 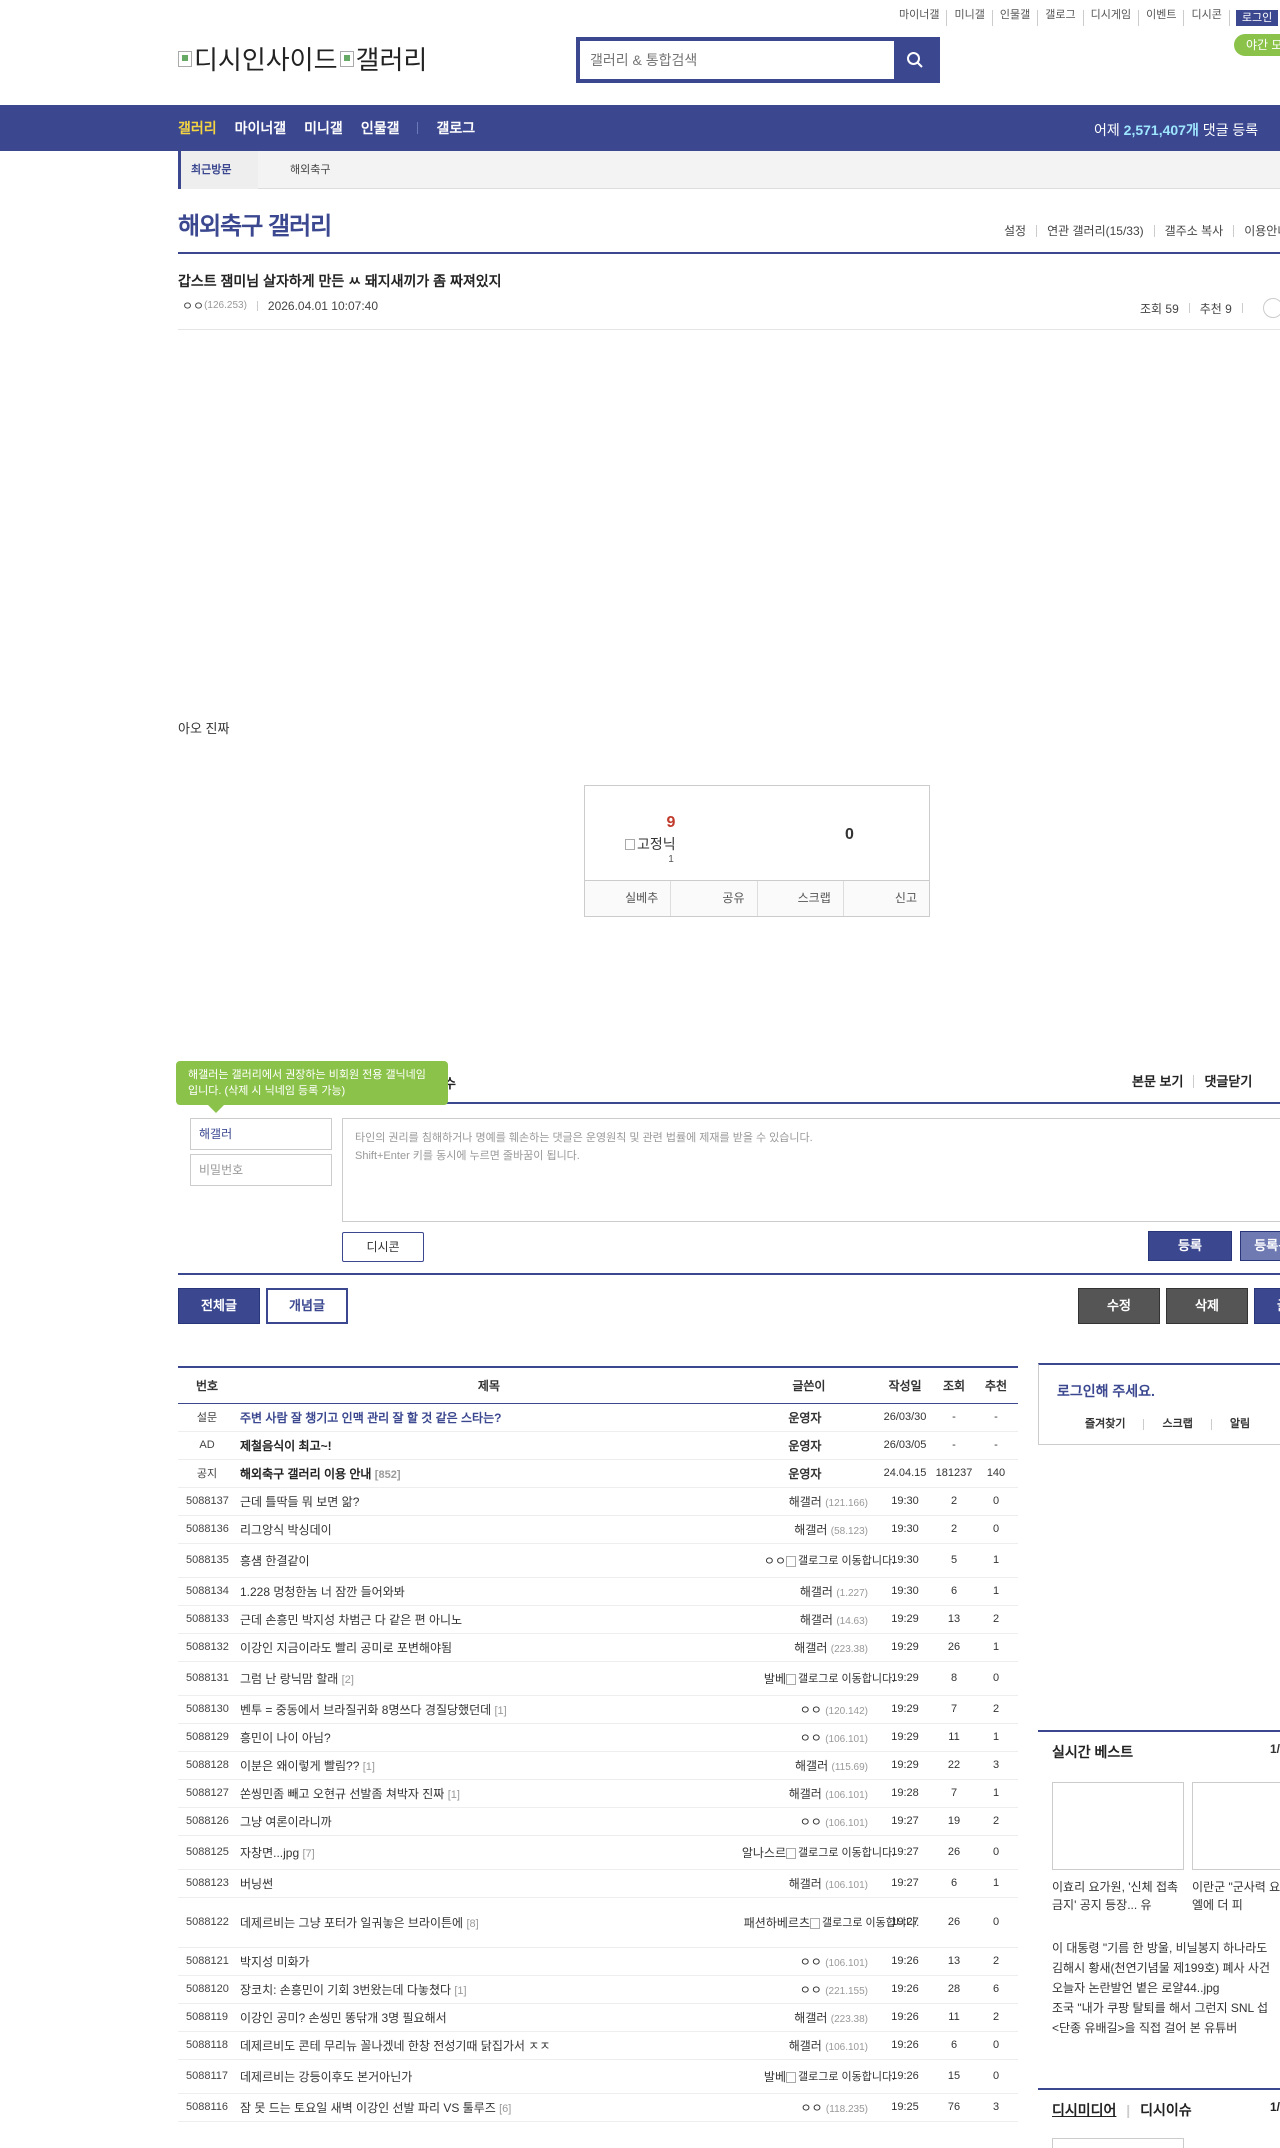 What do you see at coordinates (489, 1560) in the screenshot?
I see `post-title-cell: 흥섐 한결같이` at bounding box center [489, 1560].